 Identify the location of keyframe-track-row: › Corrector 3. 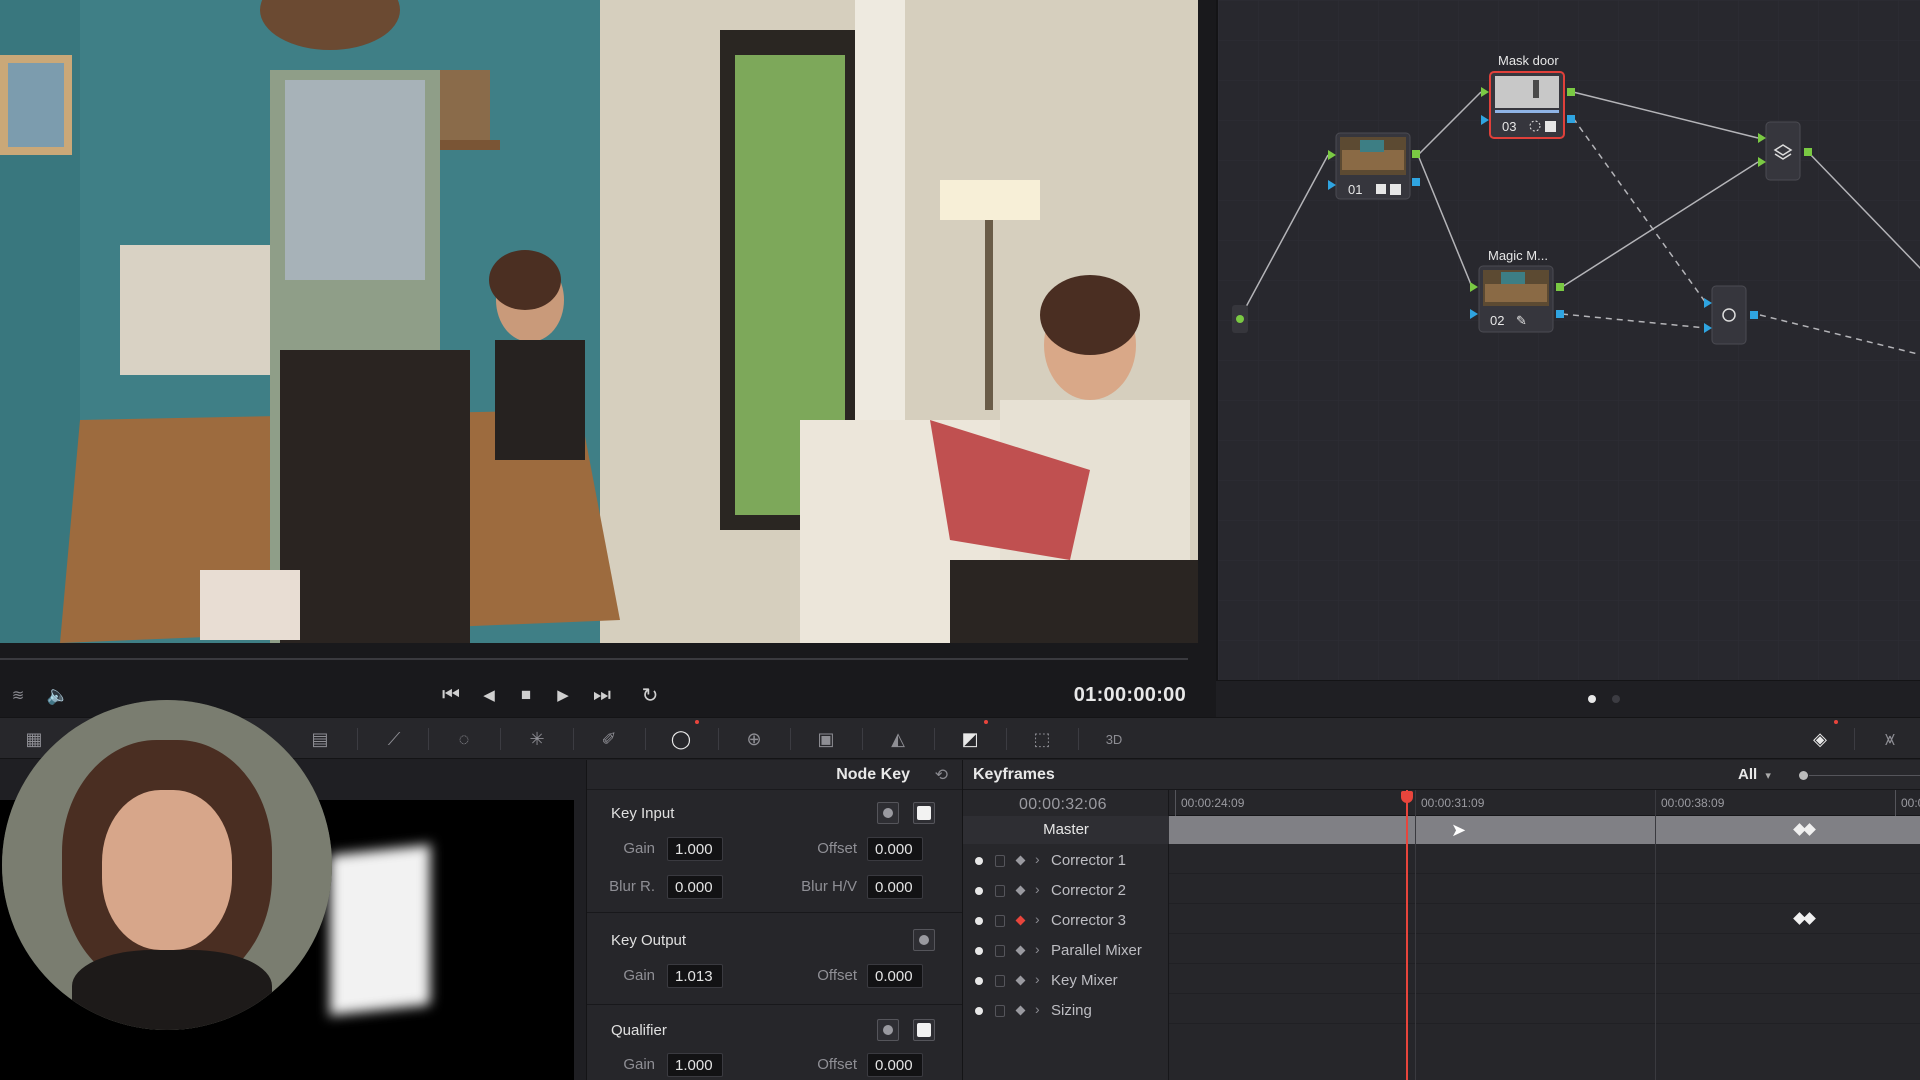
(1066, 921).